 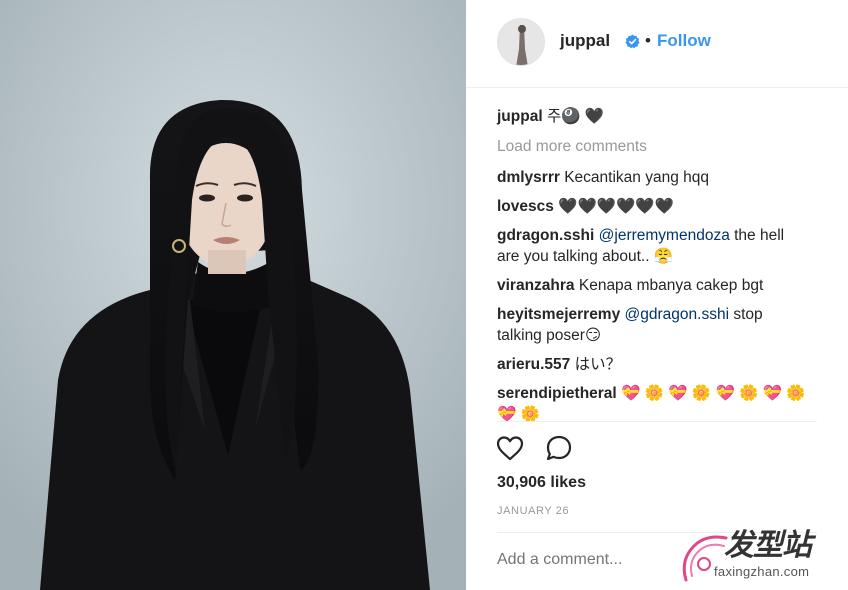 I want to click on comment-text: Kenapa mbanya cakep bgt, so click(x=671, y=285).